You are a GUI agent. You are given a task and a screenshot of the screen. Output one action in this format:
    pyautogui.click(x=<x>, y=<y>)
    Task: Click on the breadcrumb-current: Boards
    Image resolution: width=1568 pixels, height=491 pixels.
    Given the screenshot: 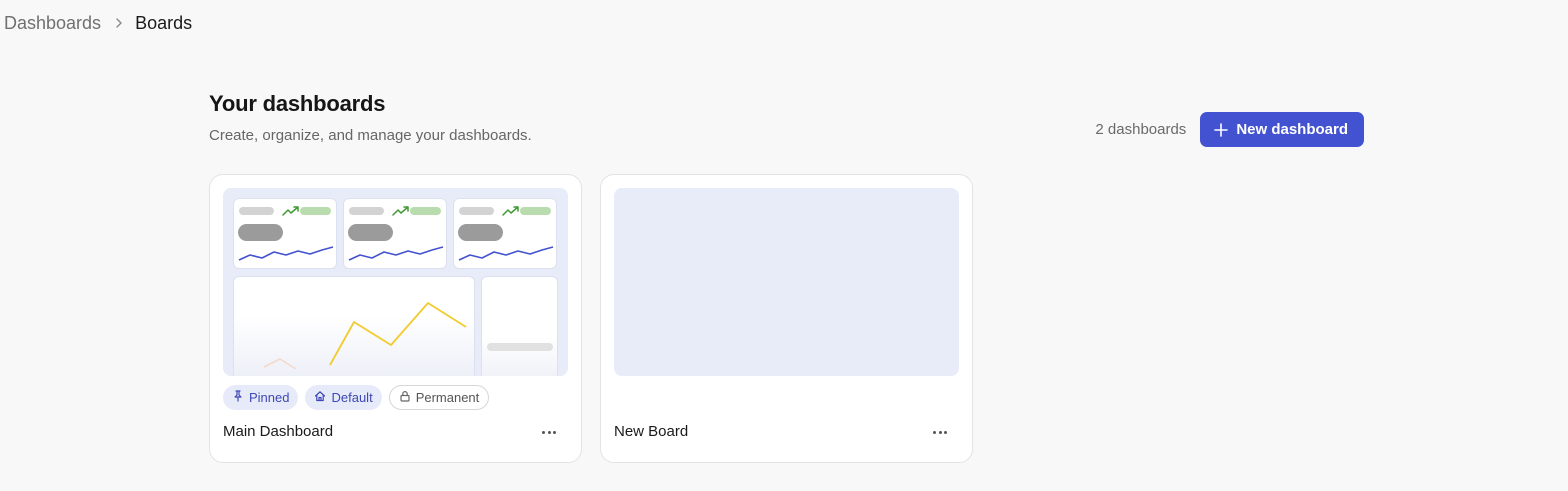 What is the action you would take?
    pyautogui.click(x=164, y=22)
    